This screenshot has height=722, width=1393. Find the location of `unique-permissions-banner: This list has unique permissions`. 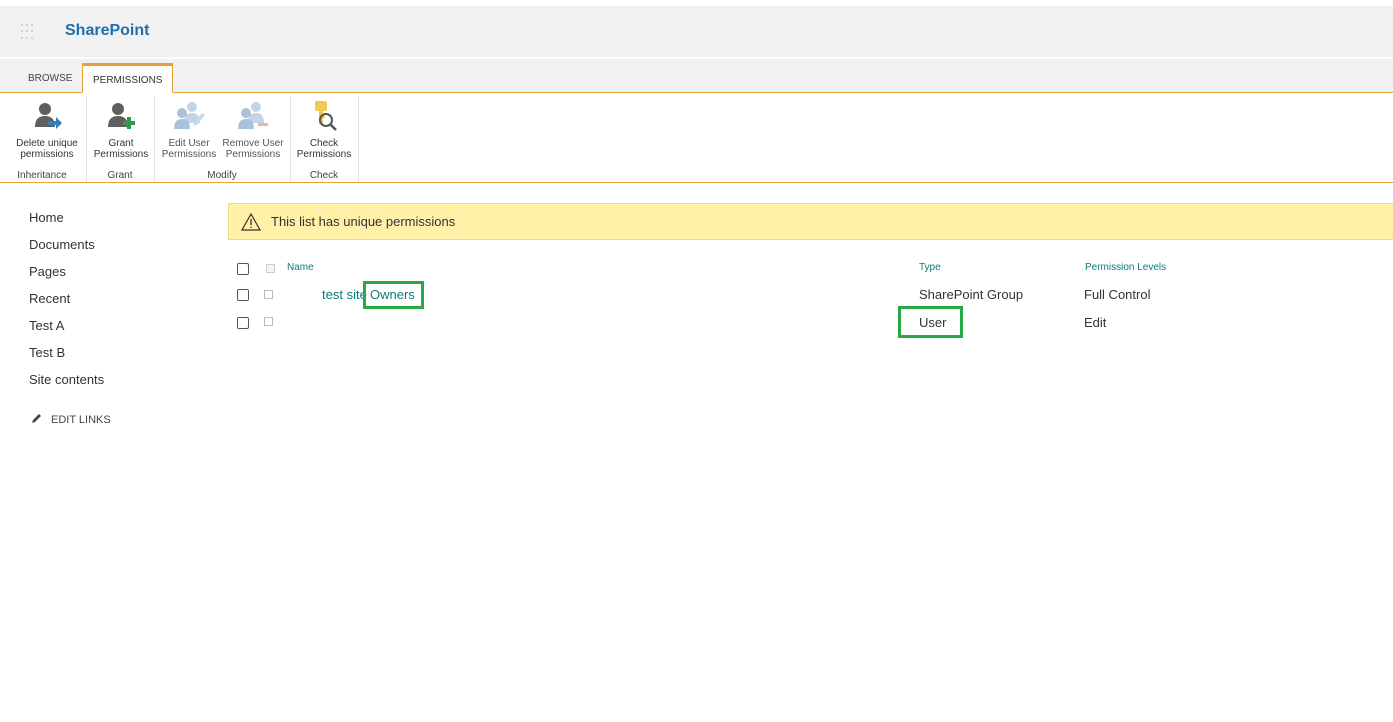

unique-permissions-banner: This list has unique permissions is located at coordinates (810, 221).